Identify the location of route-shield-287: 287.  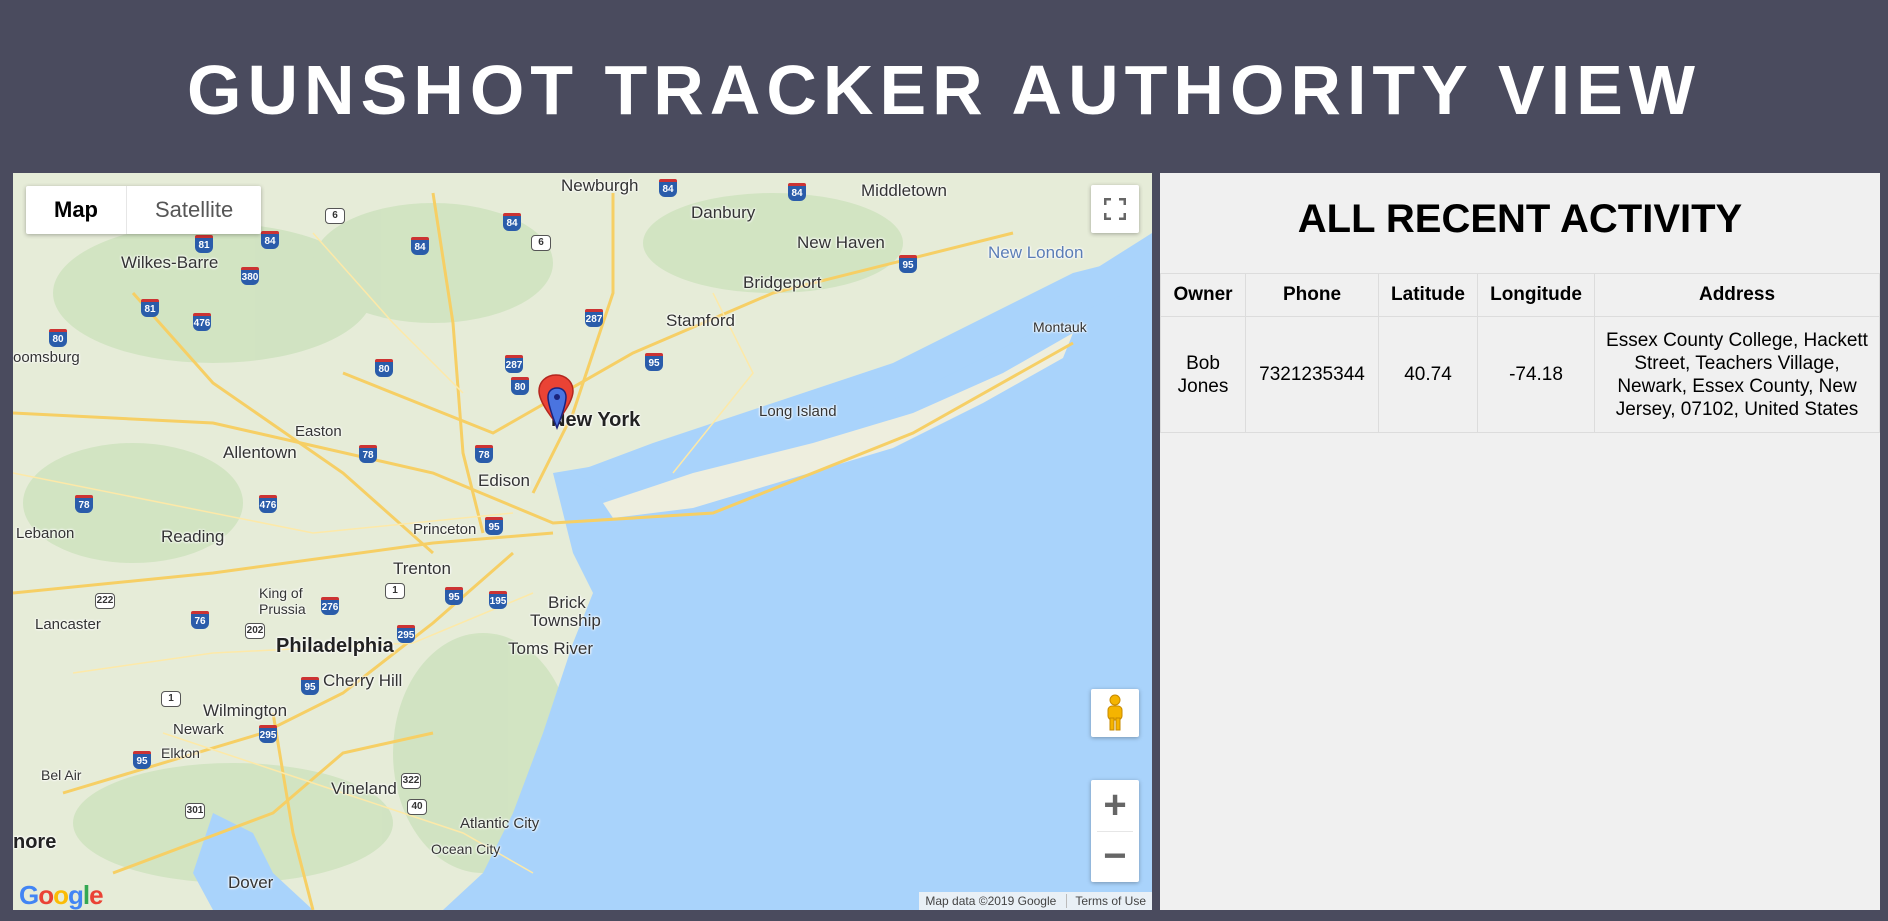
(594, 318).